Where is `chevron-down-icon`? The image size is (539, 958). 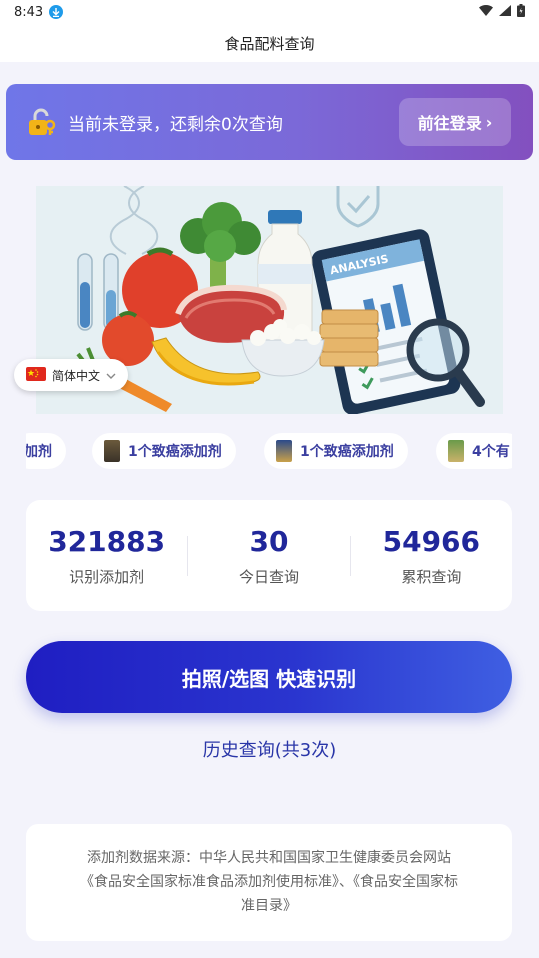 chevron-down-icon is located at coordinates (111, 375).